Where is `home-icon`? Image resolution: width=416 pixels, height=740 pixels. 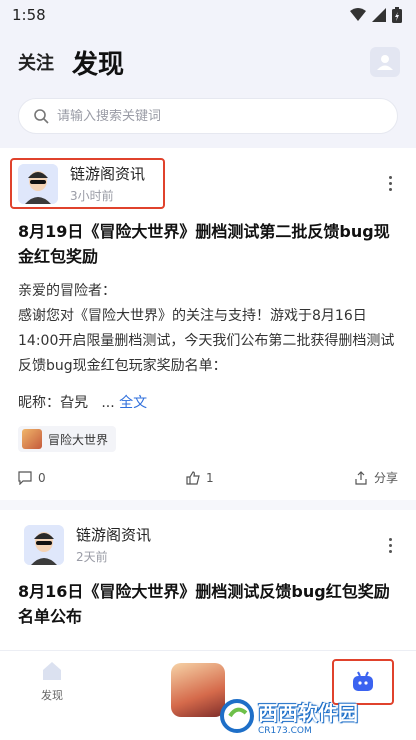 home-icon is located at coordinates (52, 671).